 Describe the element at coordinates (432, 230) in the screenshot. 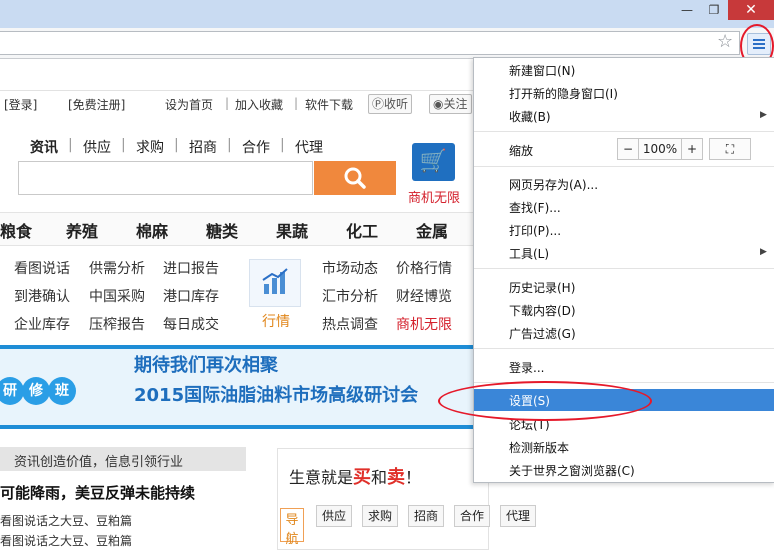

I see `category-metal: 金属` at that location.